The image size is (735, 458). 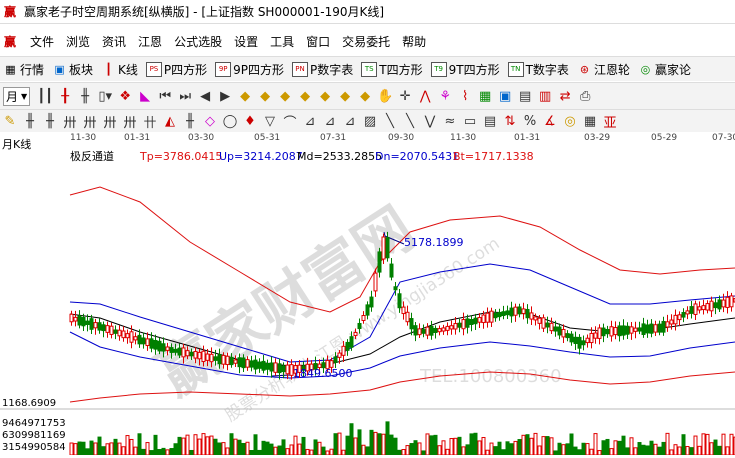 I want to click on menu-gann: 江恩, so click(x=150, y=41).